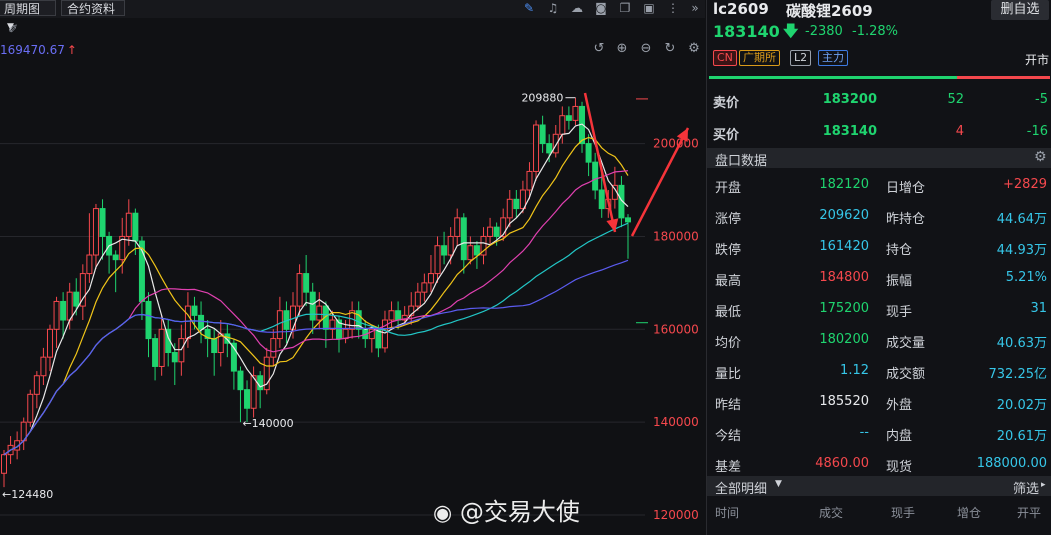 The width and height of the screenshot is (1051, 535). What do you see at coordinates (529, 8) in the screenshot?
I see `pencil-icon: ✎` at bounding box center [529, 8].